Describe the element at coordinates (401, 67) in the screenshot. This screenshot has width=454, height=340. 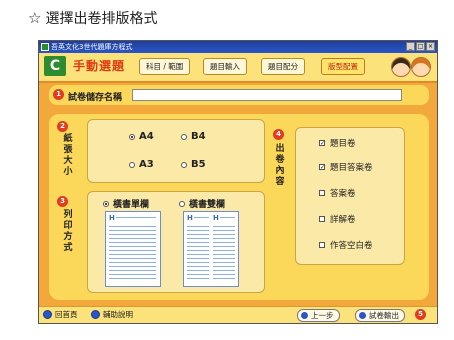
I see `boy-face-icon` at that location.